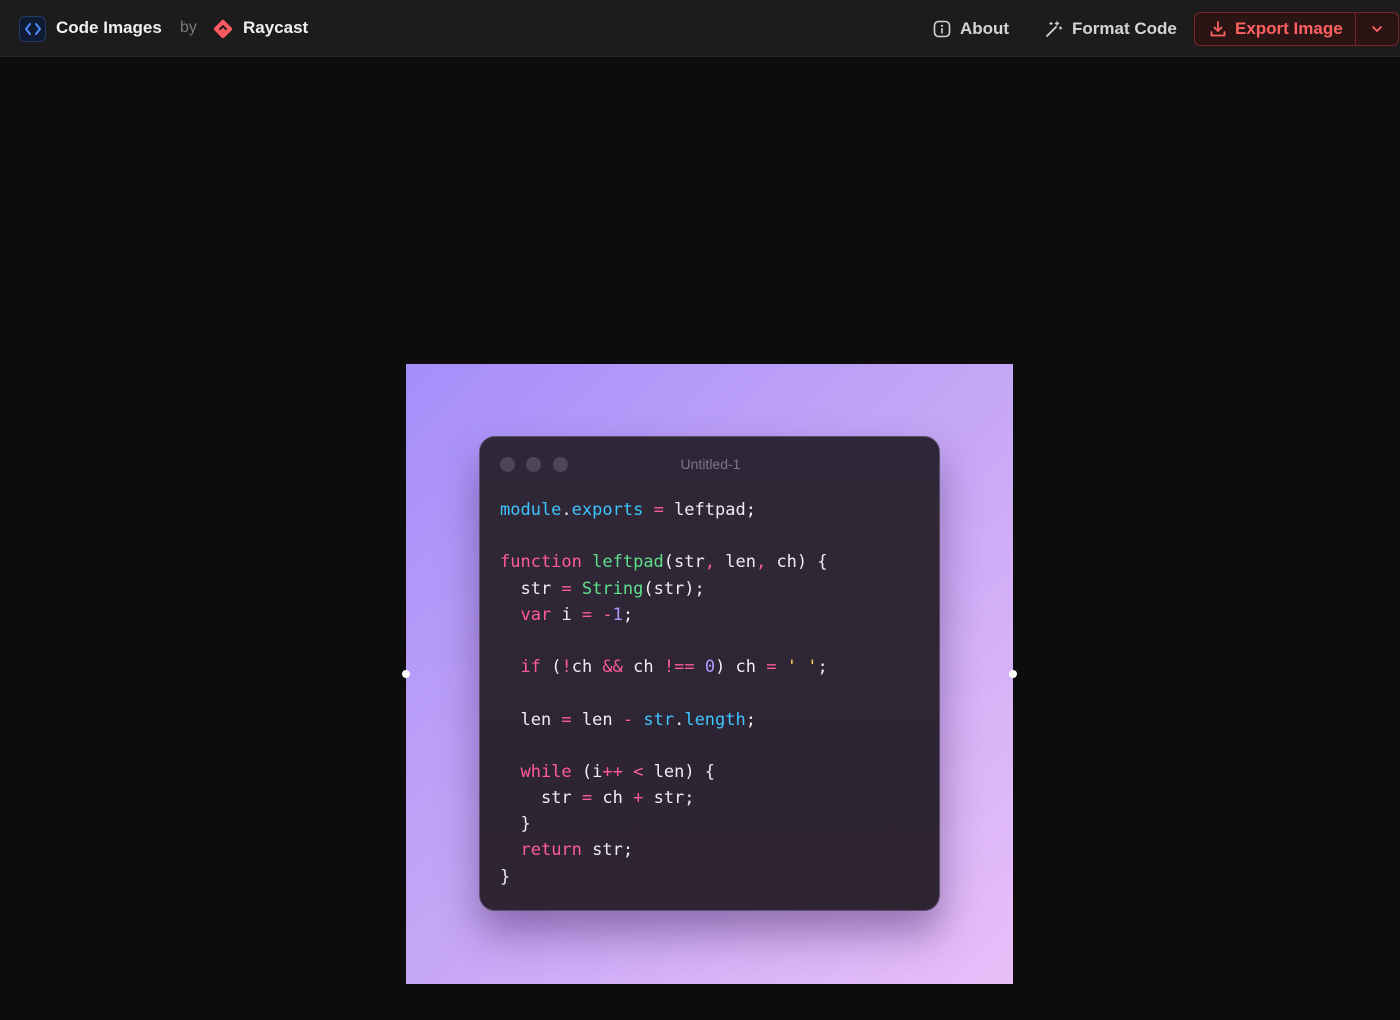 This screenshot has width=1400, height=1020. What do you see at coordinates (607, 510) in the screenshot?
I see `code-token: exports` at bounding box center [607, 510].